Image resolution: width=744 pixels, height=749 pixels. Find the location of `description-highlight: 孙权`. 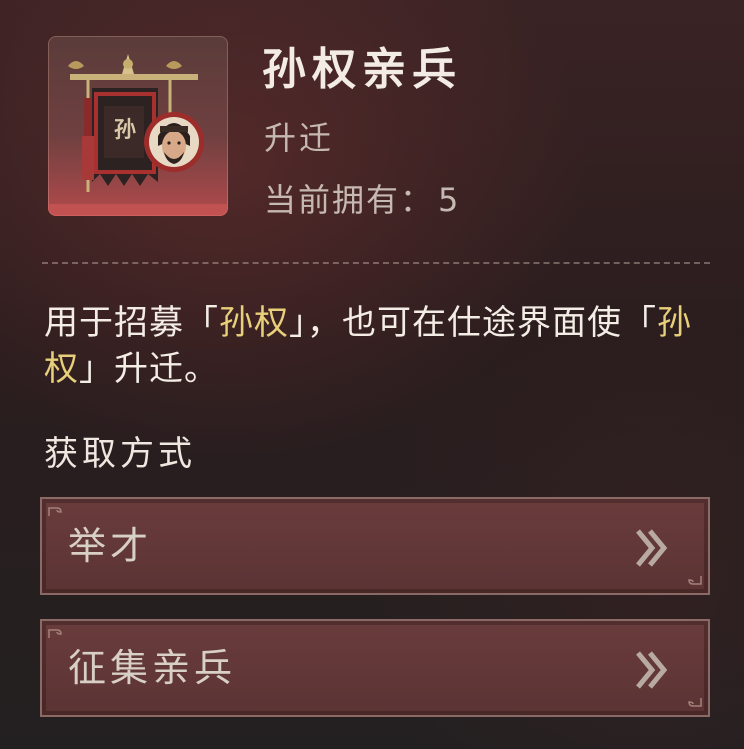

description-highlight: 孙权 is located at coordinates (254, 323).